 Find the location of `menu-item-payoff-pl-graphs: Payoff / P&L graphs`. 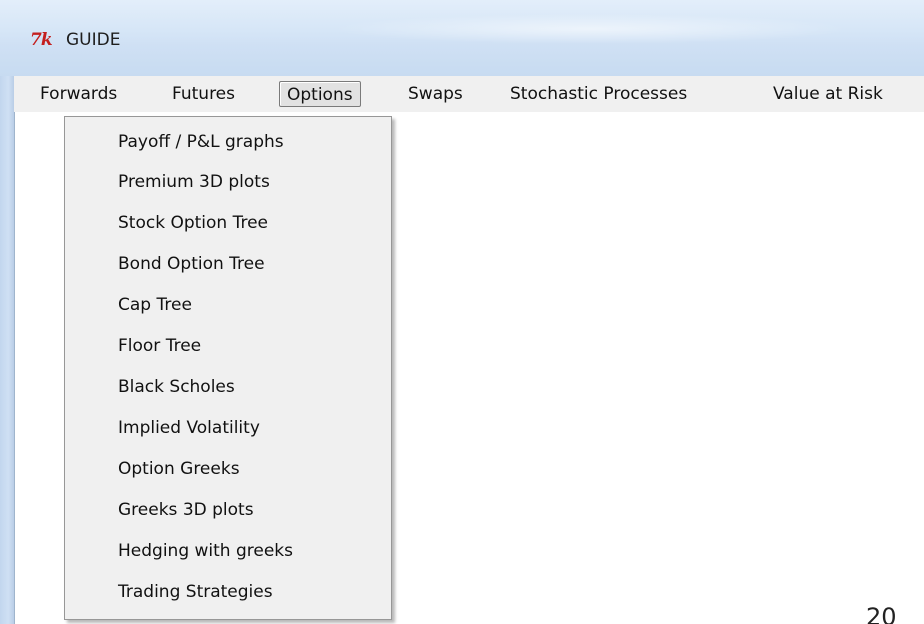

menu-item-payoff-pl-graphs: Payoff / P&L graphs is located at coordinates (201, 142).